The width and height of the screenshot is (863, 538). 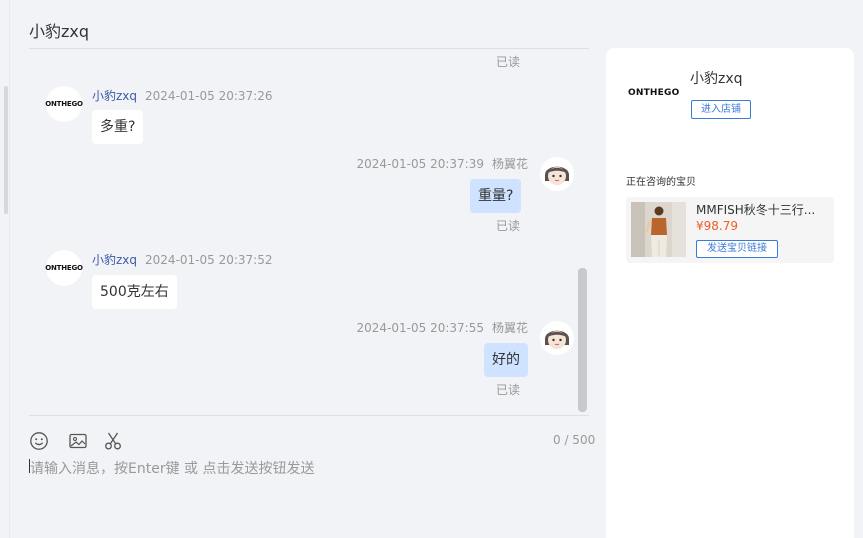 I want to click on left-edge-line, so click(x=9, y=269).